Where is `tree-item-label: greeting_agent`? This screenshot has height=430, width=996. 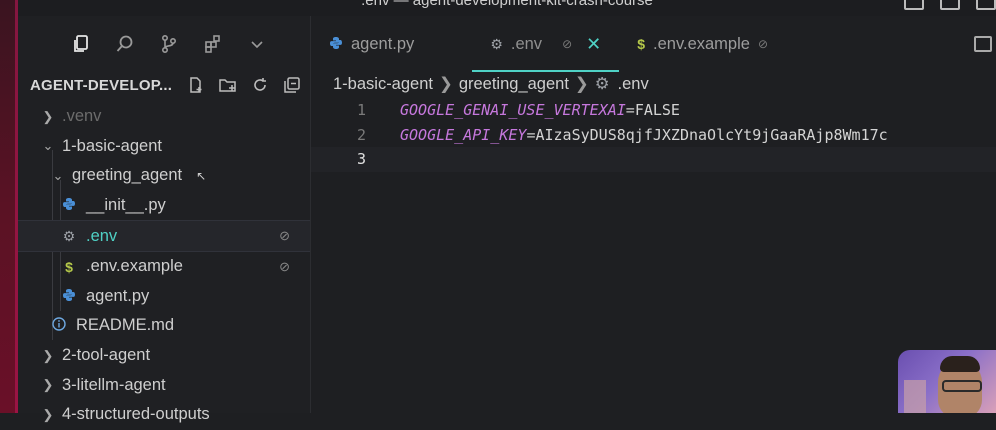
tree-item-label: greeting_agent is located at coordinates (127, 175).